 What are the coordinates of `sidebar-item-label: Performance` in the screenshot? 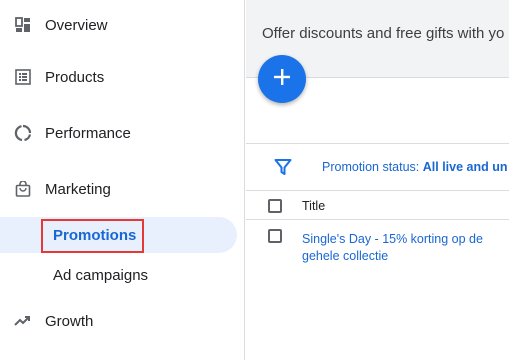 It's located at (88, 133).